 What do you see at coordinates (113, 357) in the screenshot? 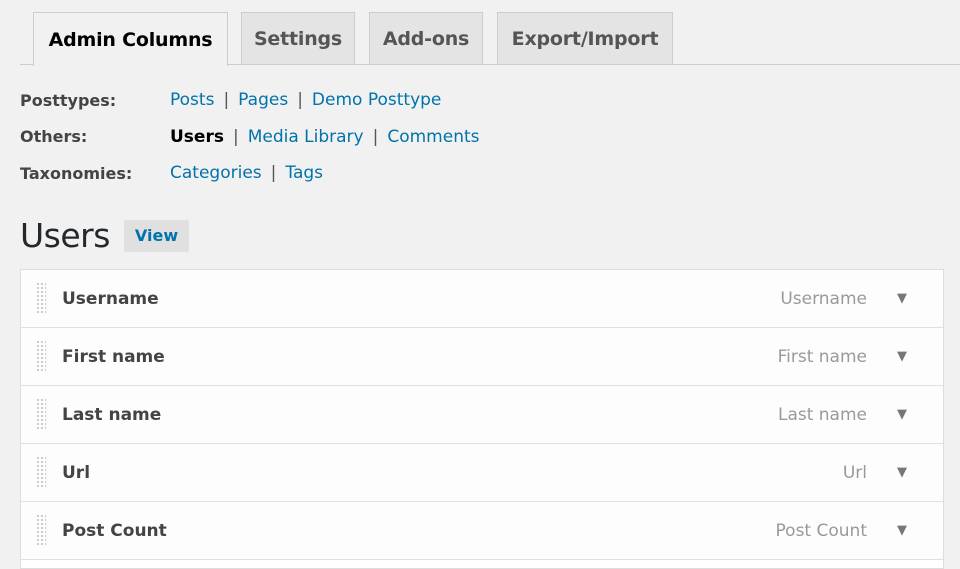
I see `column-label: First name` at bounding box center [113, 357].